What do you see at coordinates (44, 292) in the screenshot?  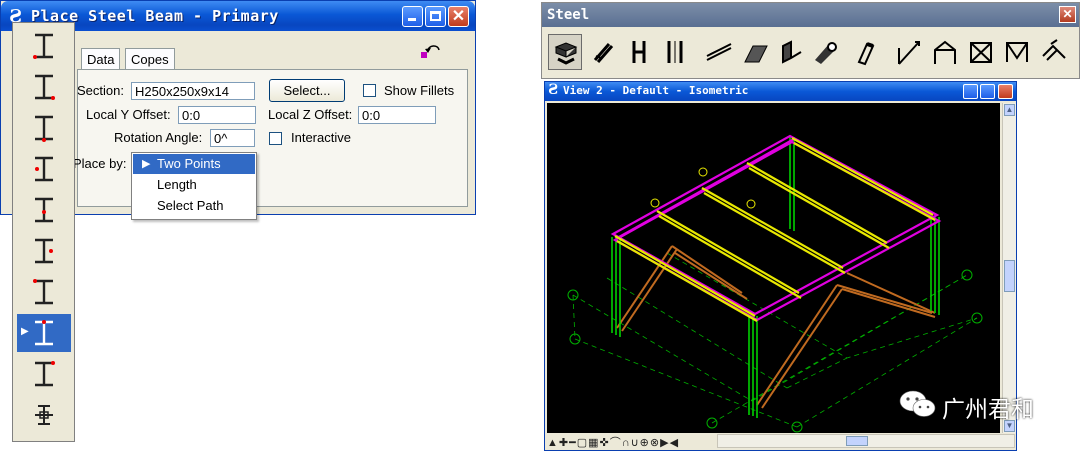 I see `beam-top-left-alt-icon` at bounding box center [44, 292].